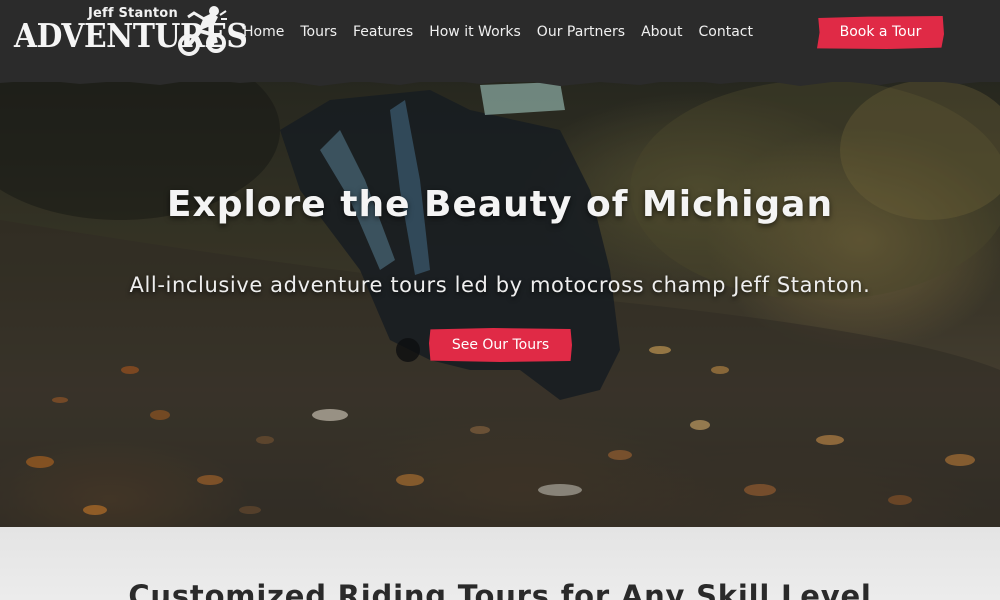 The image size is (1000, 600). Describe the element at coordinates (500, 204) in the screenshot. I see `hero-title: Explore the Beauty of Michigan` at that location.